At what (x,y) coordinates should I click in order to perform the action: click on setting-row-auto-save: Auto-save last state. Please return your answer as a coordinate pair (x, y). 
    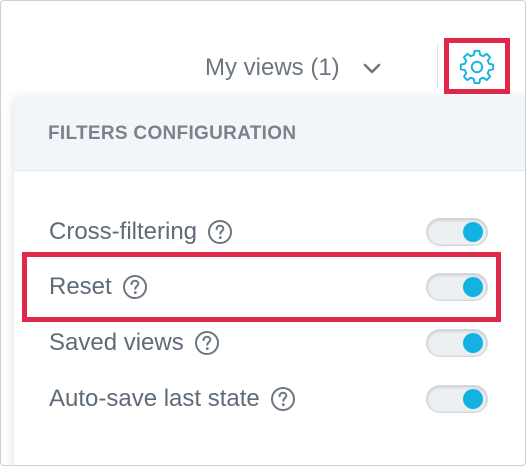
    Looking at the image, I should click on (269, 399).